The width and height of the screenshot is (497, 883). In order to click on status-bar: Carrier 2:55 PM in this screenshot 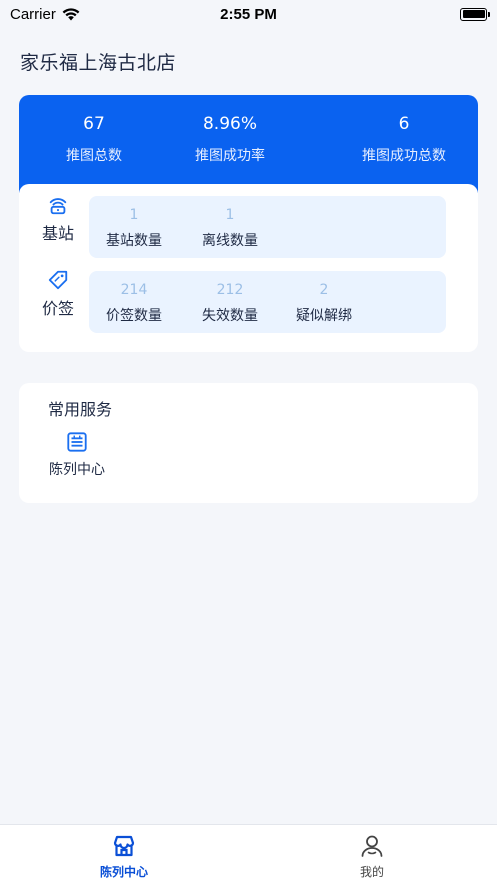, I will do `click(248, 14)`.